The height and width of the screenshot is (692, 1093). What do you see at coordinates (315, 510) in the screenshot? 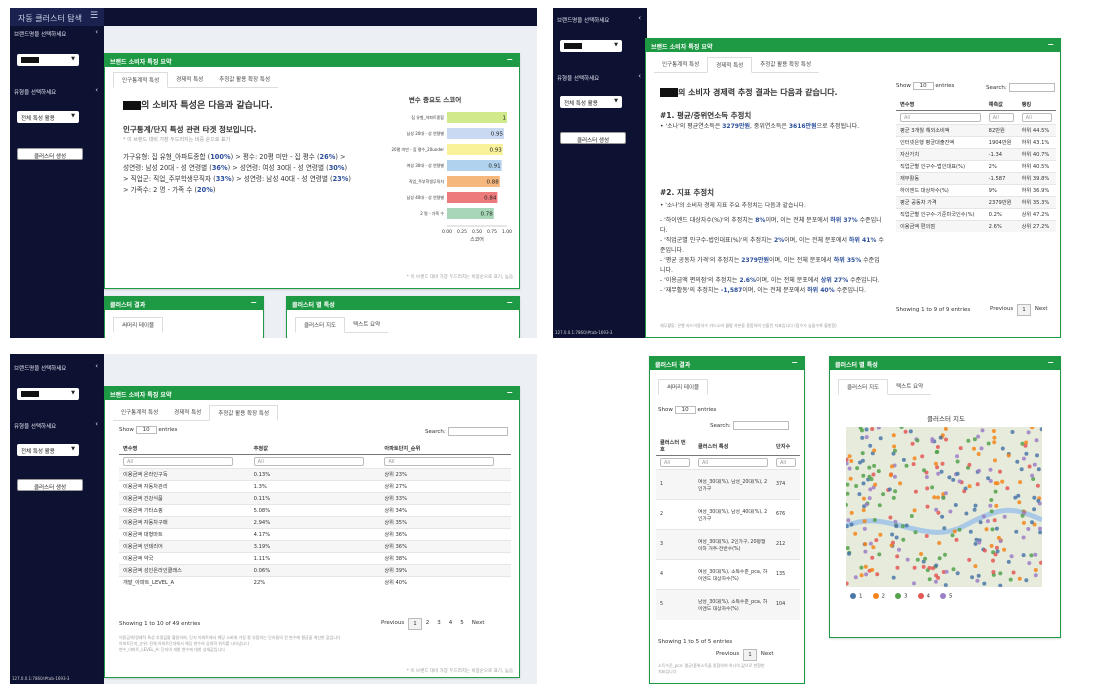
I see `table-row: 이용금액 기타쇼핑 5.08% 상위 34%` at bounding box center [315, 510].